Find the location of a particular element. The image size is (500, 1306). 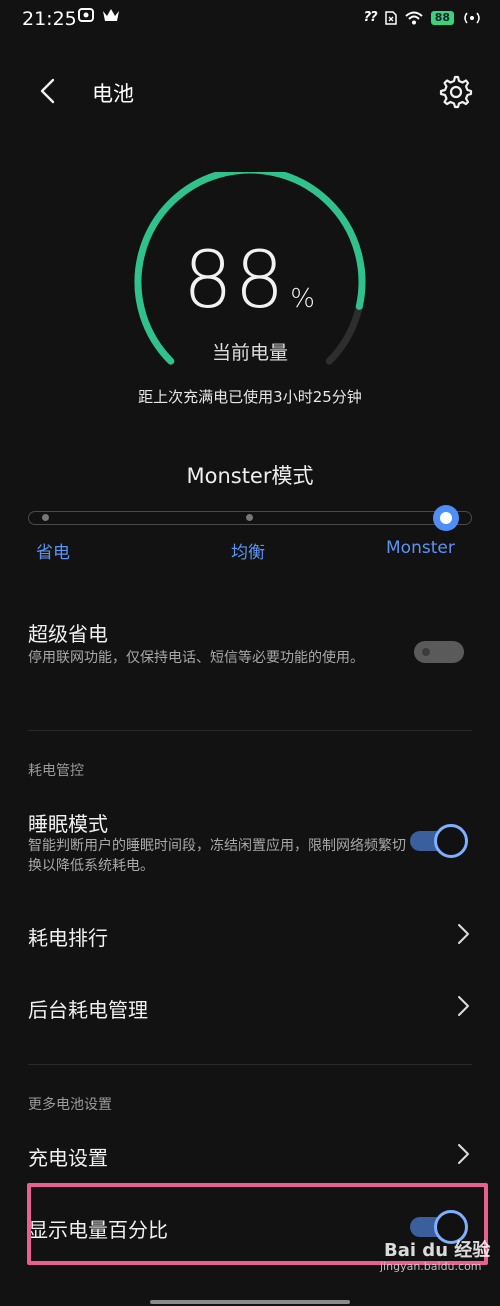

hotspot-icon is located at coordinates (472, 17).